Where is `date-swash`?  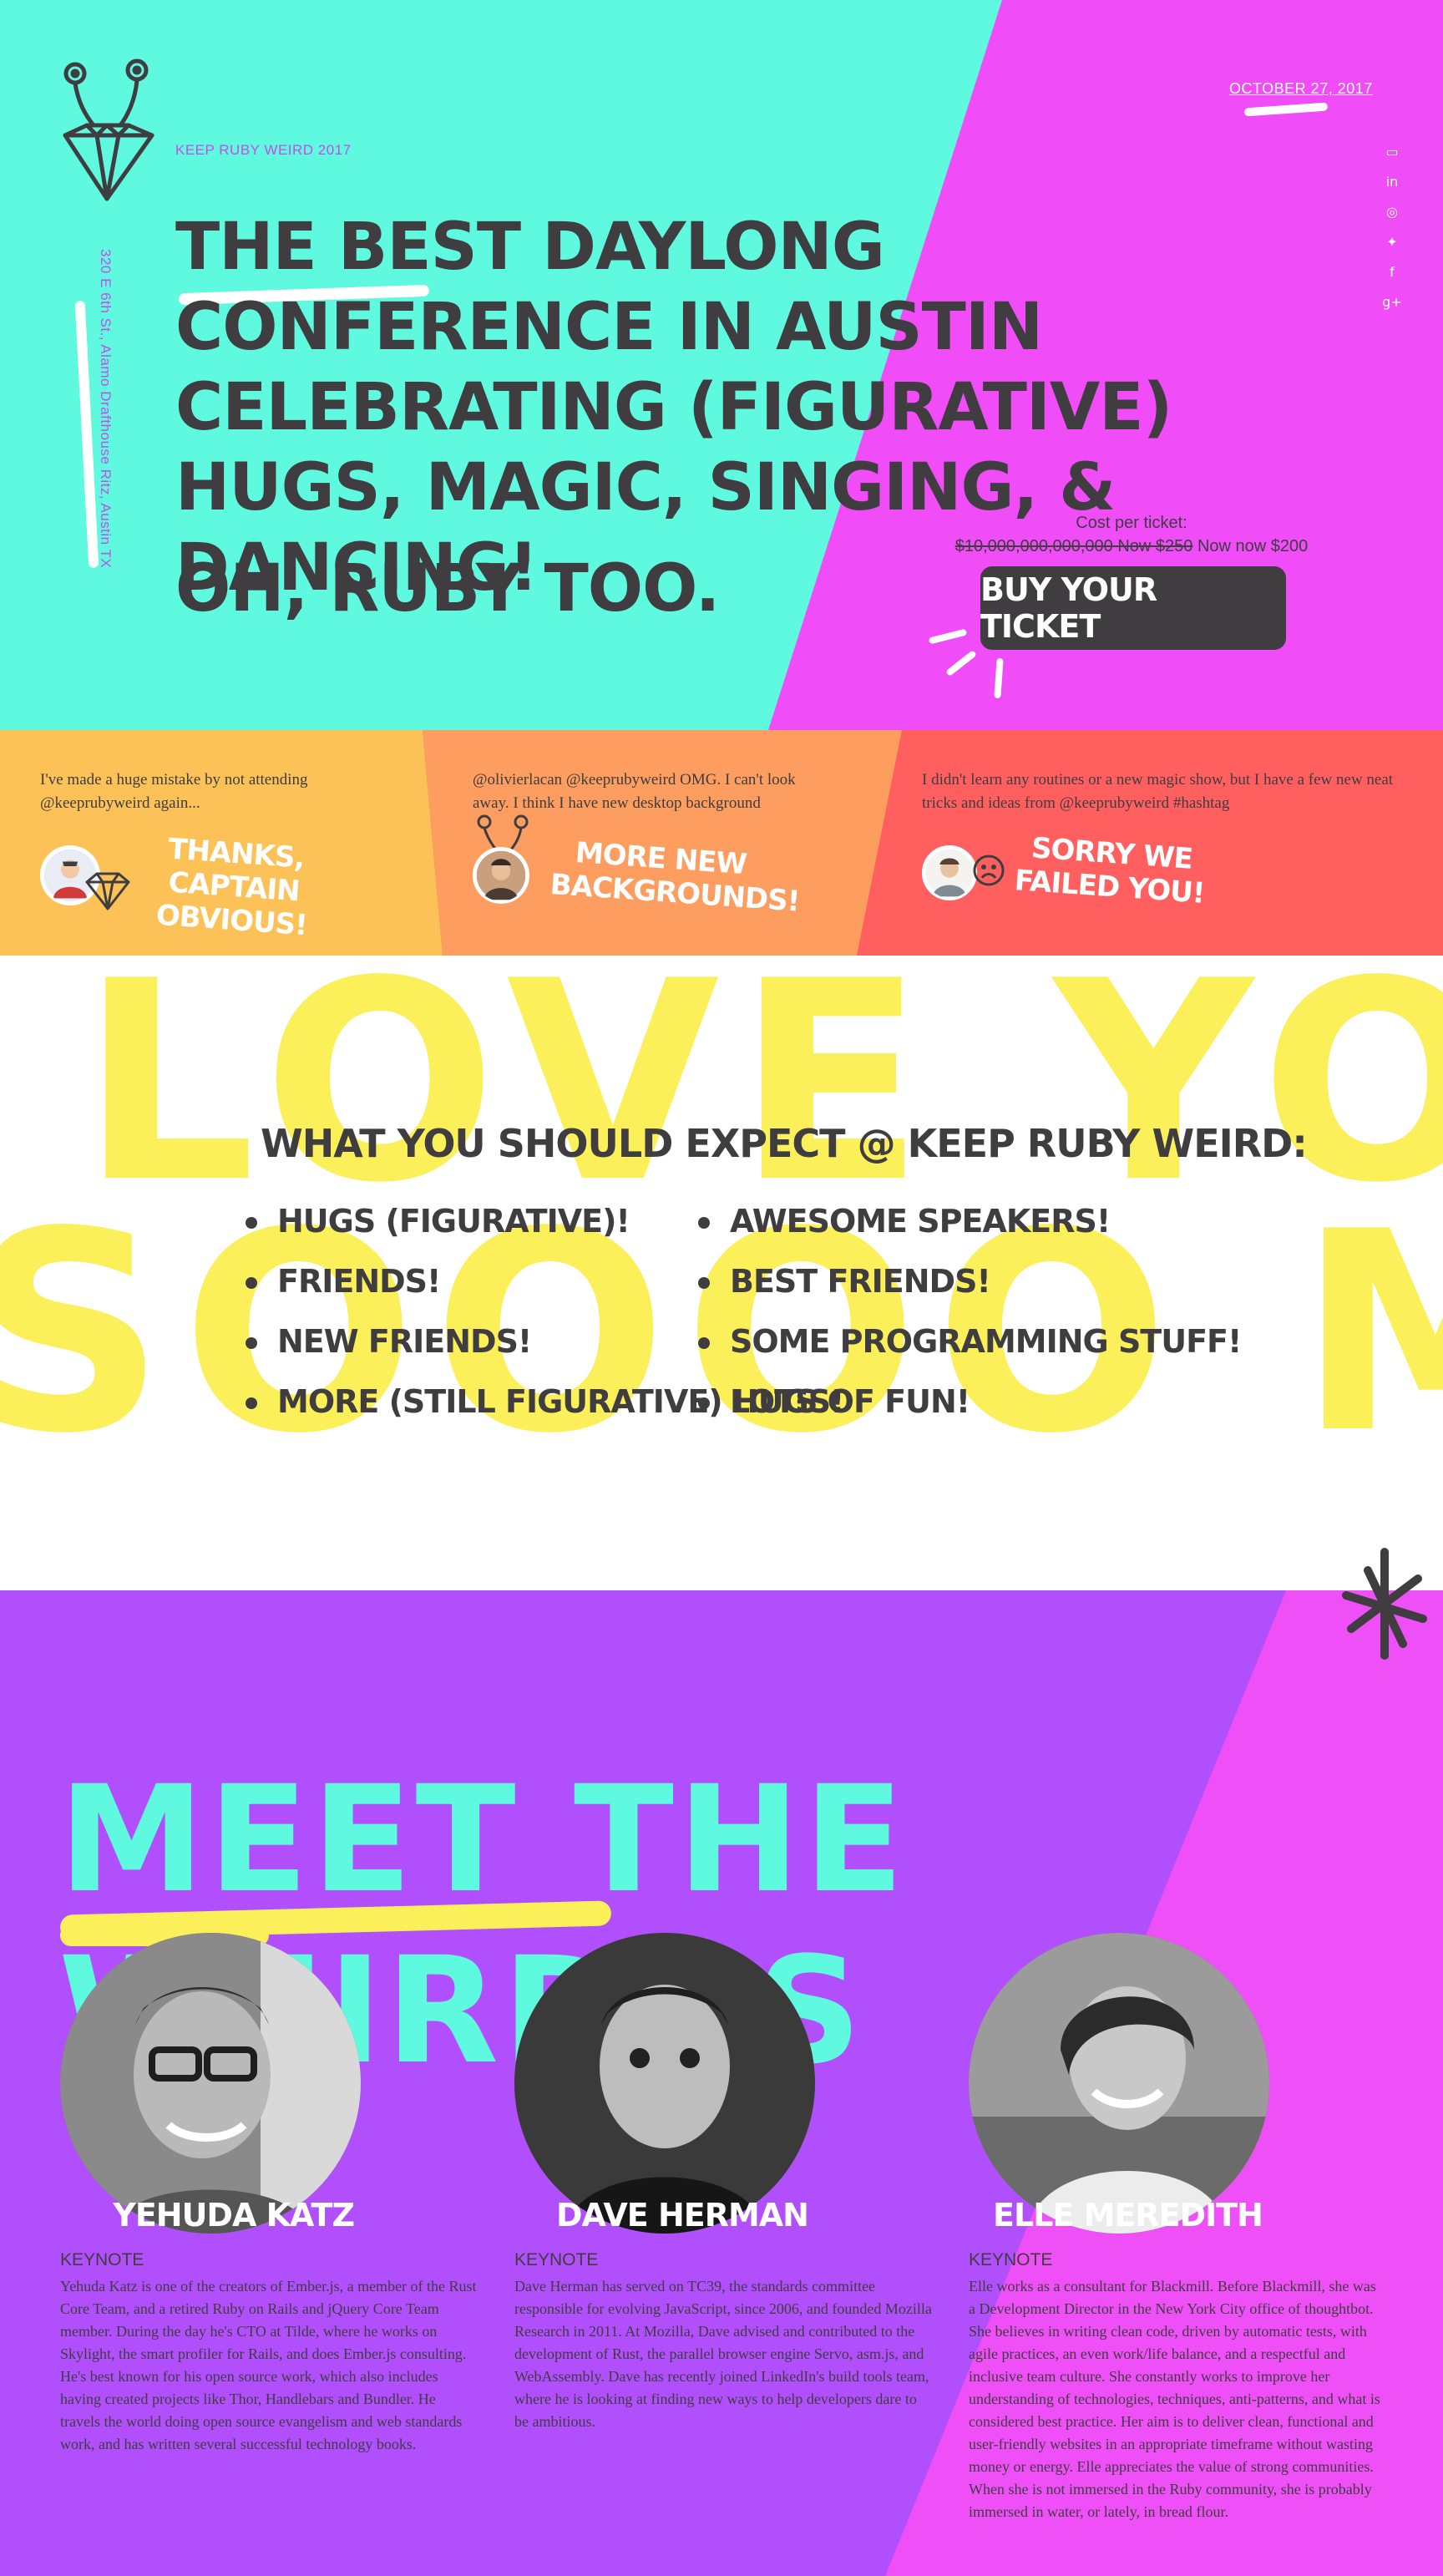 date-swash is located at coordinates (1286, 110).